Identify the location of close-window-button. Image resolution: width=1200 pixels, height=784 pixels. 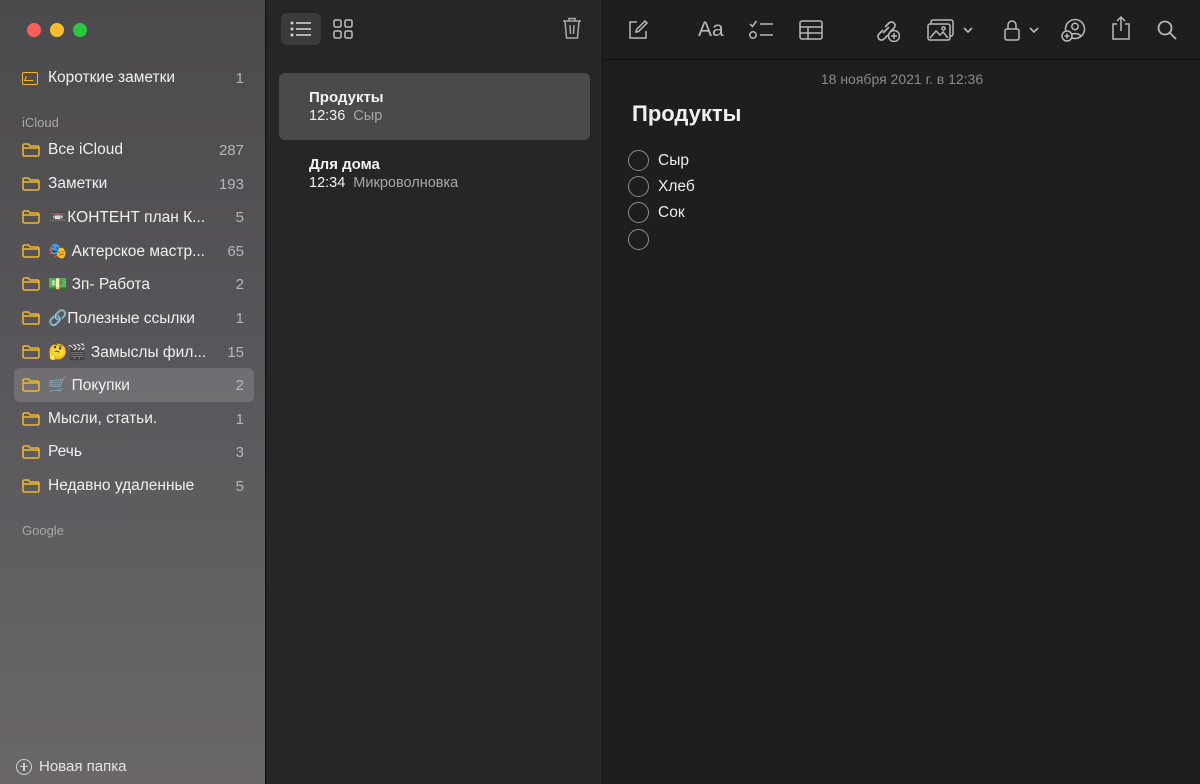
(34, 30).